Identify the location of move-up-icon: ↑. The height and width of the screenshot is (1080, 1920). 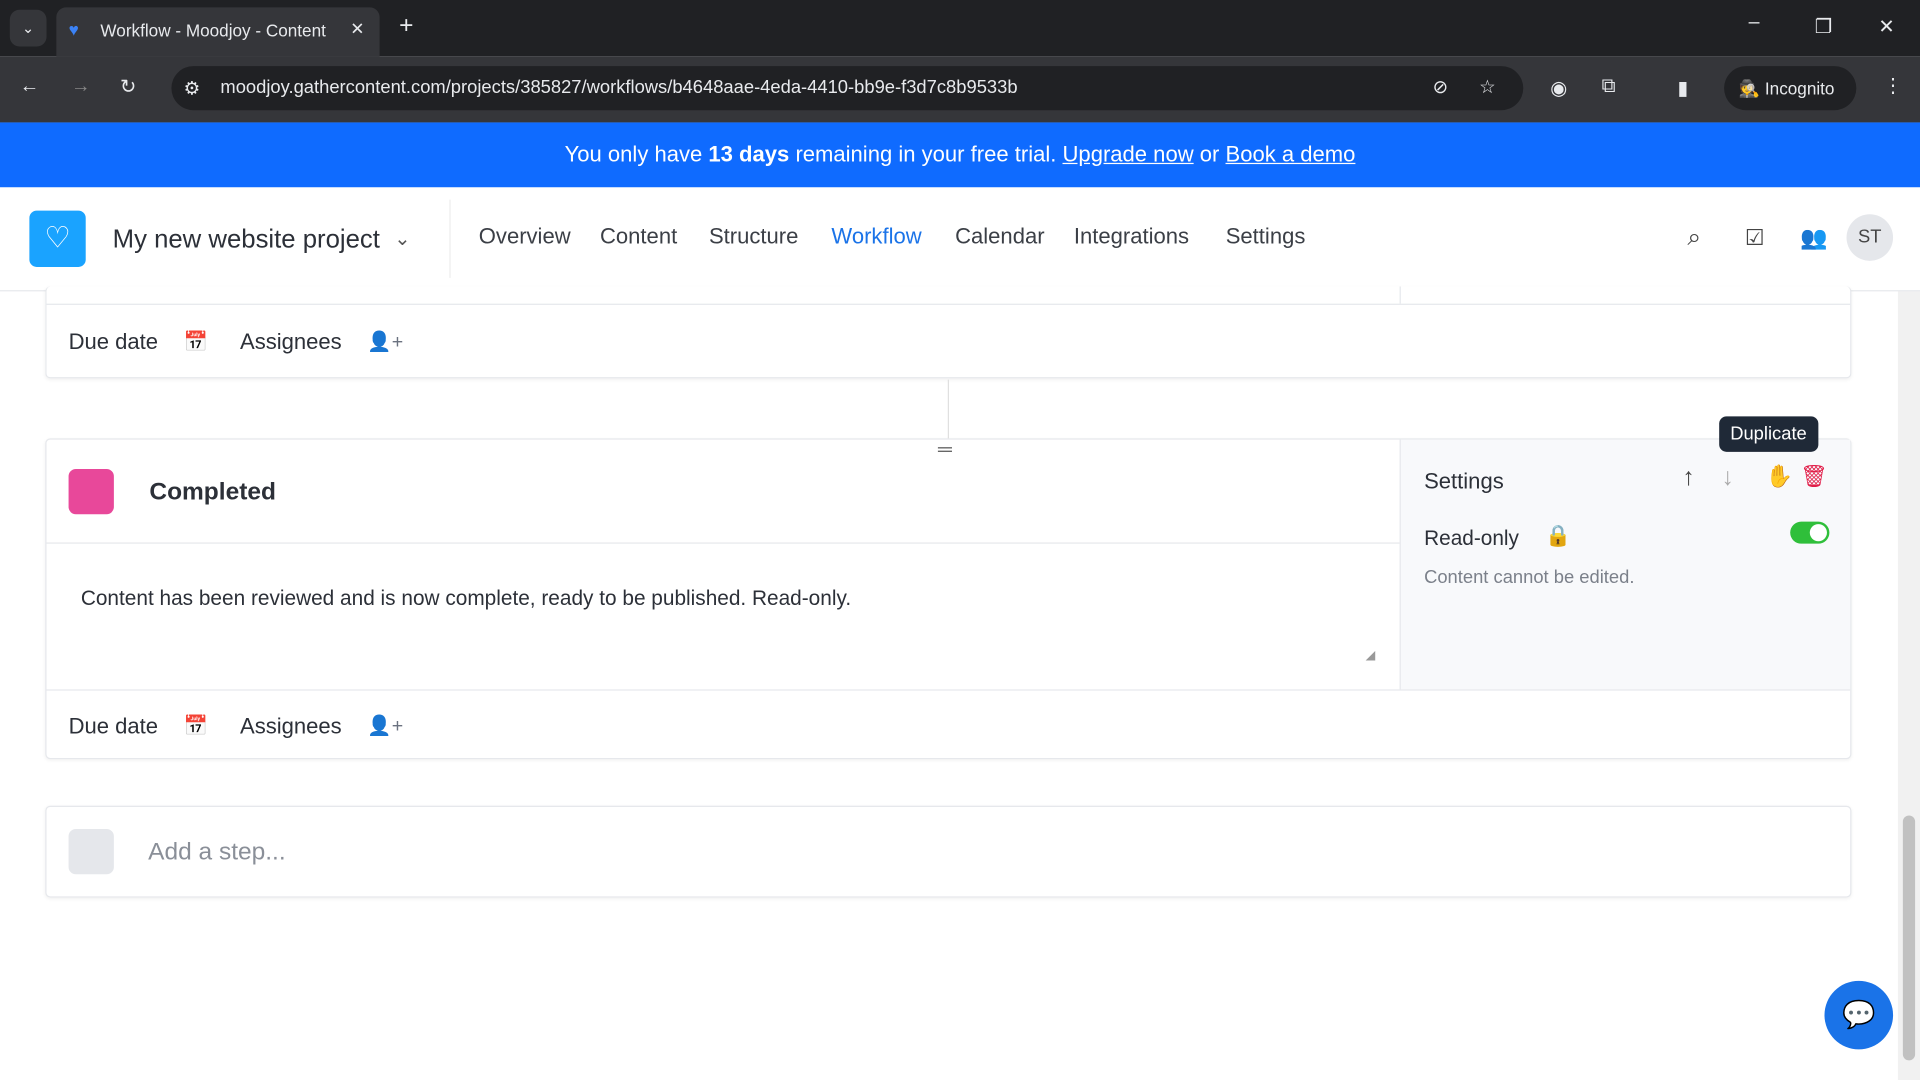
(1688, 478).